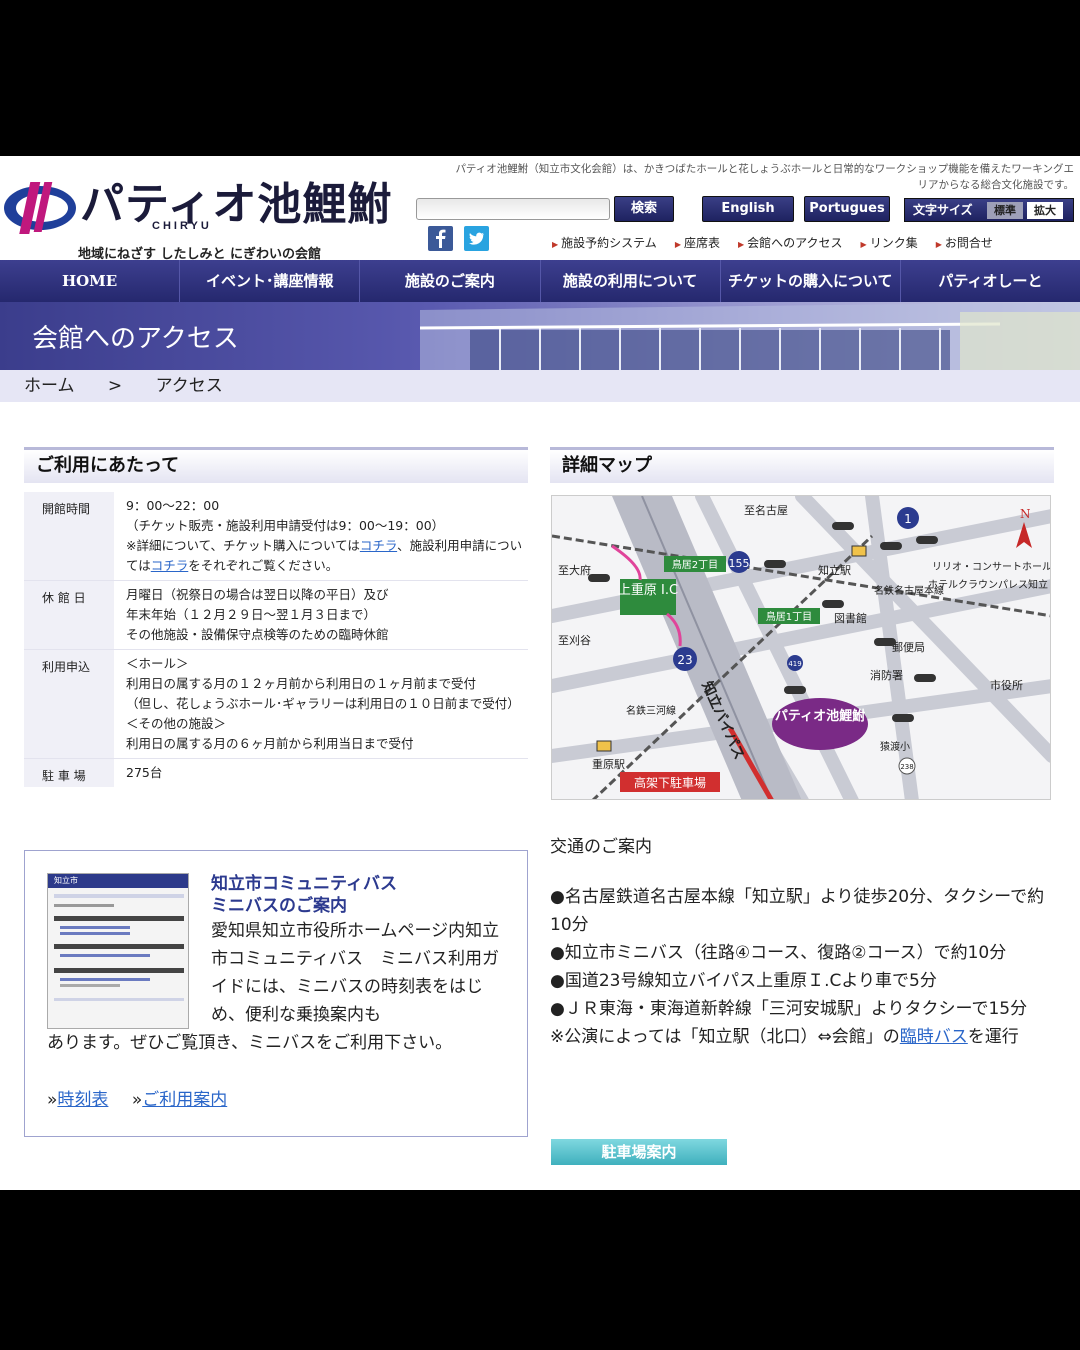 The image size is (1080, 1350). I want to click on logo-mark-icon, so click(40, 208).